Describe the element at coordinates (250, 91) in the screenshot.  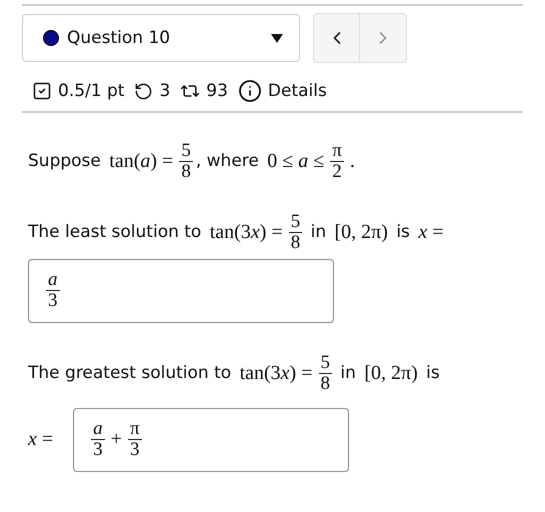
I see `info-icon` at that location.